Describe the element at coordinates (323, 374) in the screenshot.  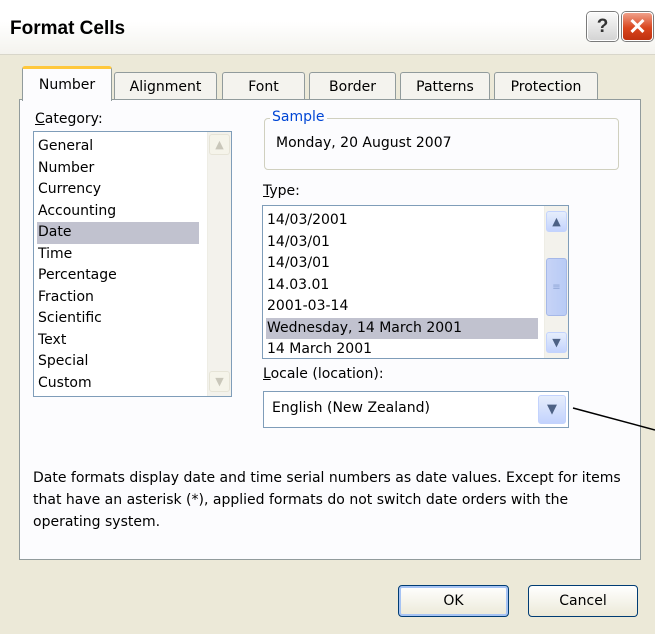
I see `locale-label: Locale (location):` at that location.